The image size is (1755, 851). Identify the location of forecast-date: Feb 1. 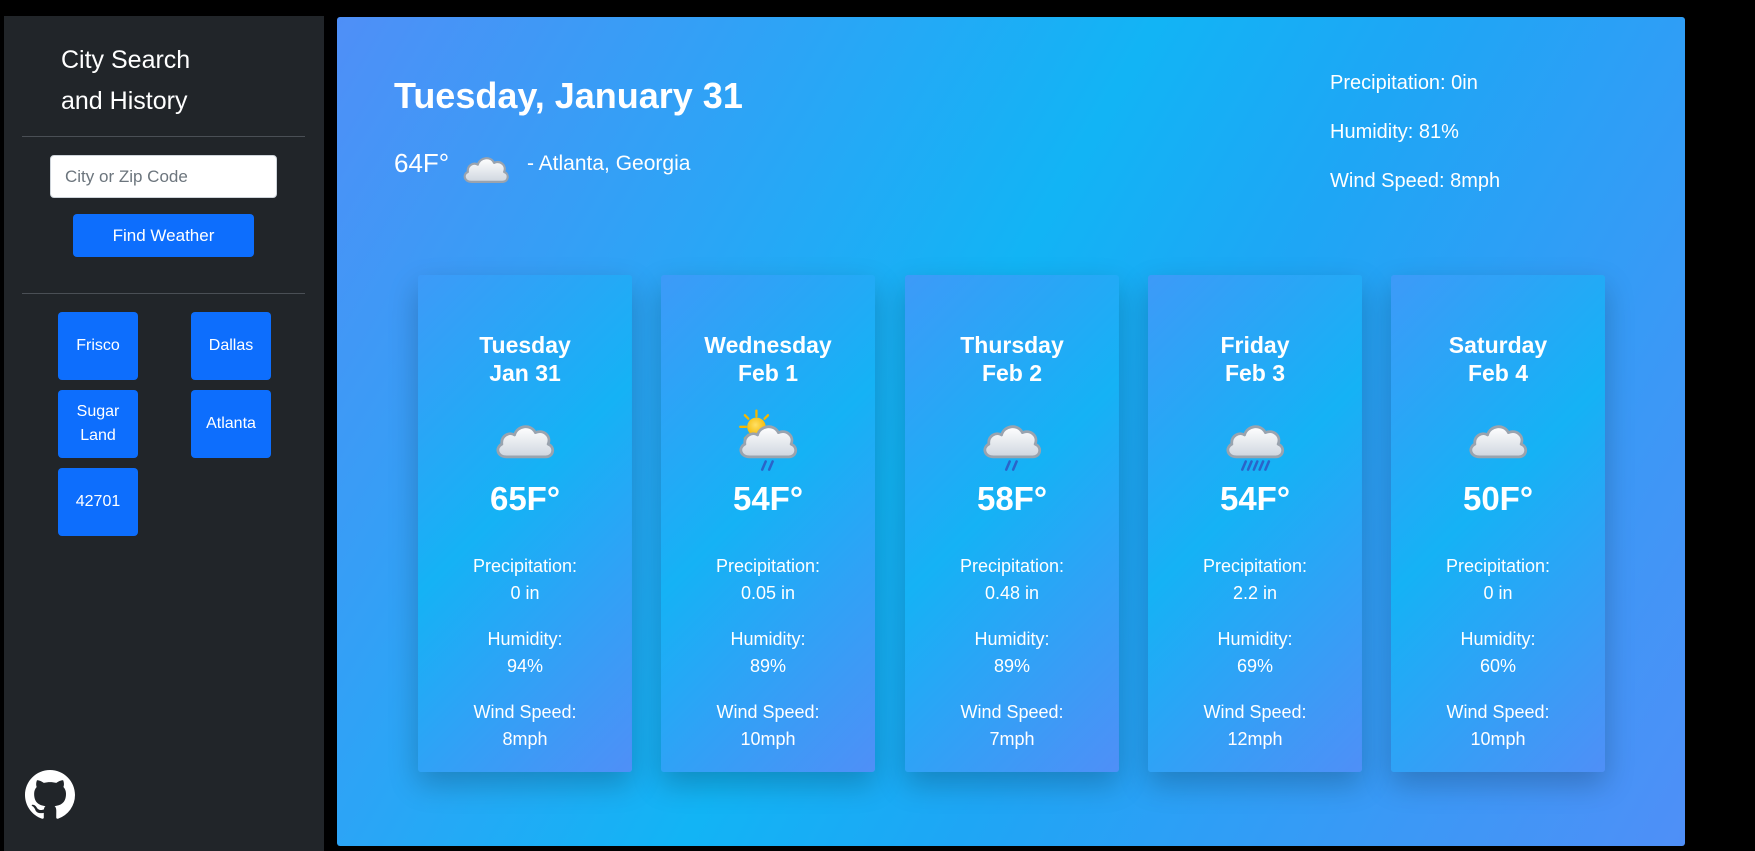
(768, 373).